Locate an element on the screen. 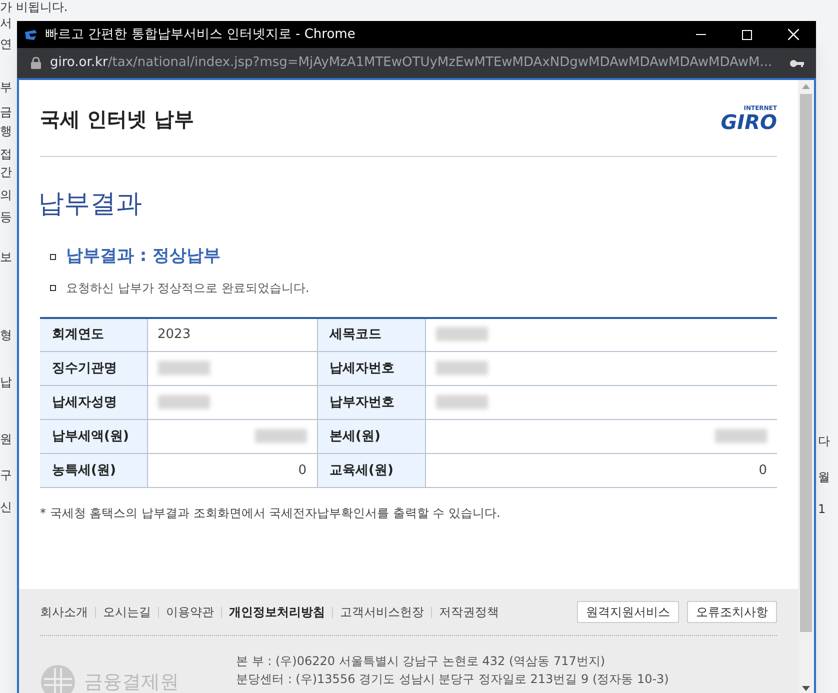 The image size is (838, 693). page-title: 납부결과 is located at coordinates (90, 204).